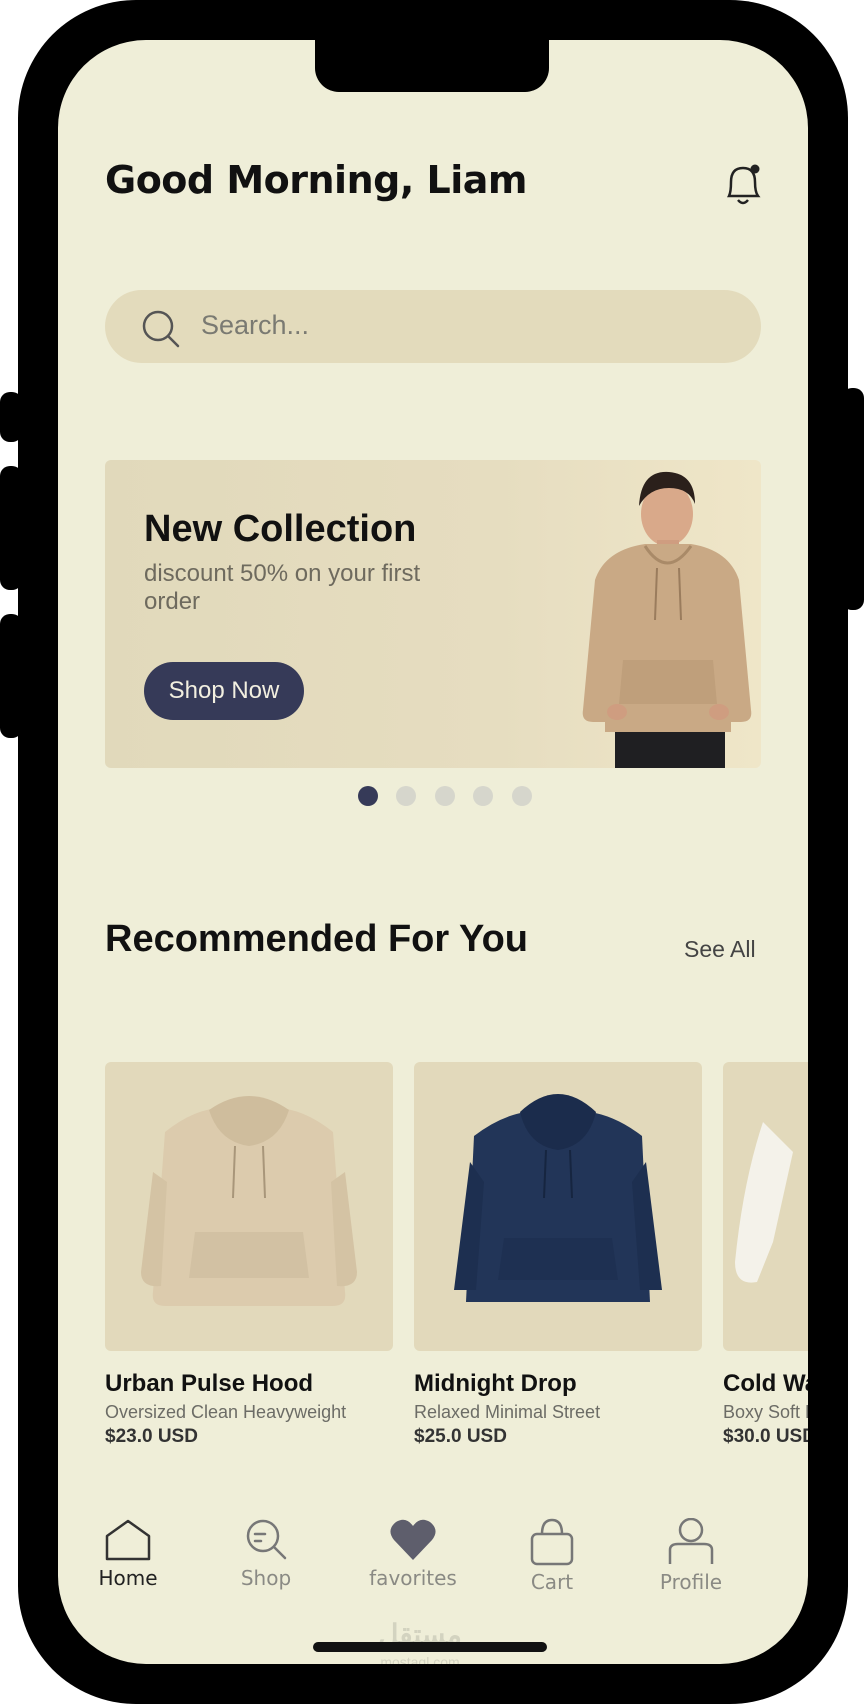 The image size is (864, 1704). Describe the element at coordinates (495, 1383) in the screenshot. I see `product-name: Midnight Drop` at that location.